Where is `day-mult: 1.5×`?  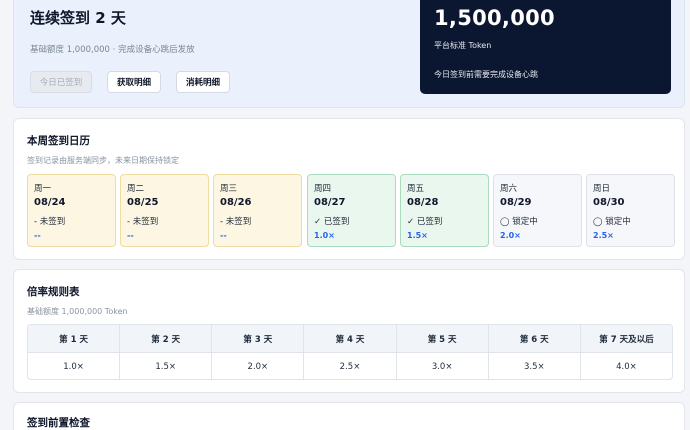 day-mult: 1.5× is located at coordinates (417, 235).